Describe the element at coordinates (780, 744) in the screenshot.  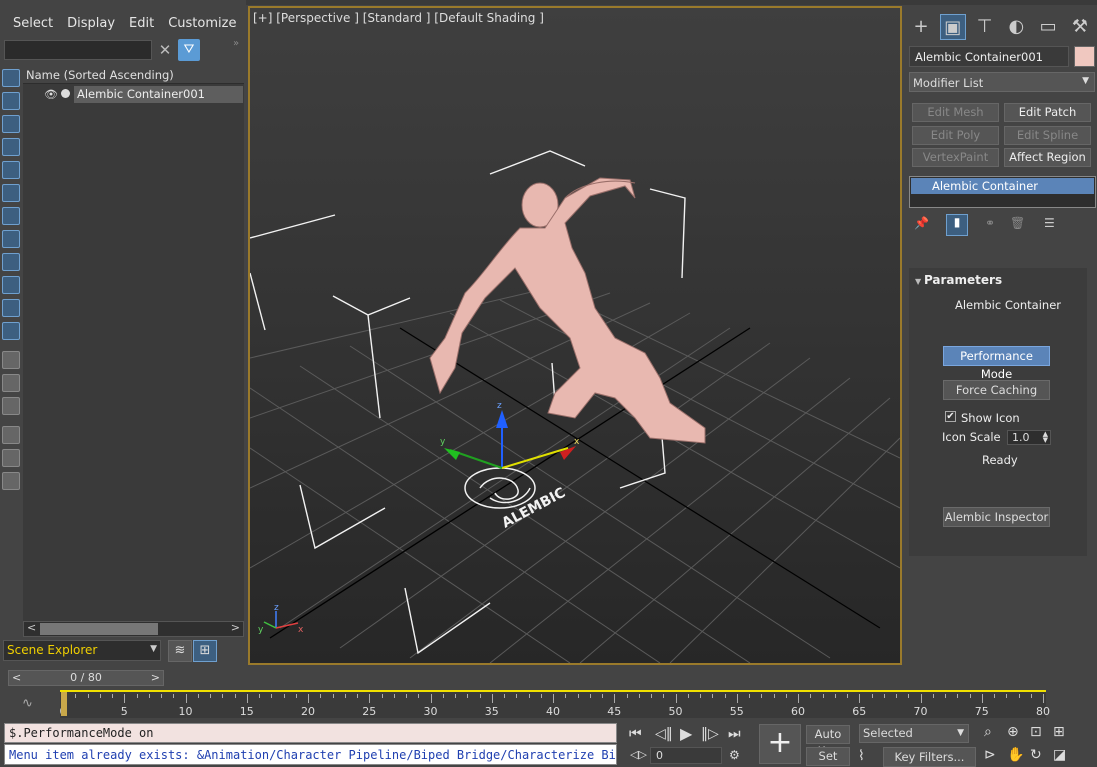
I see `set-key-big-icon: +` at that location.